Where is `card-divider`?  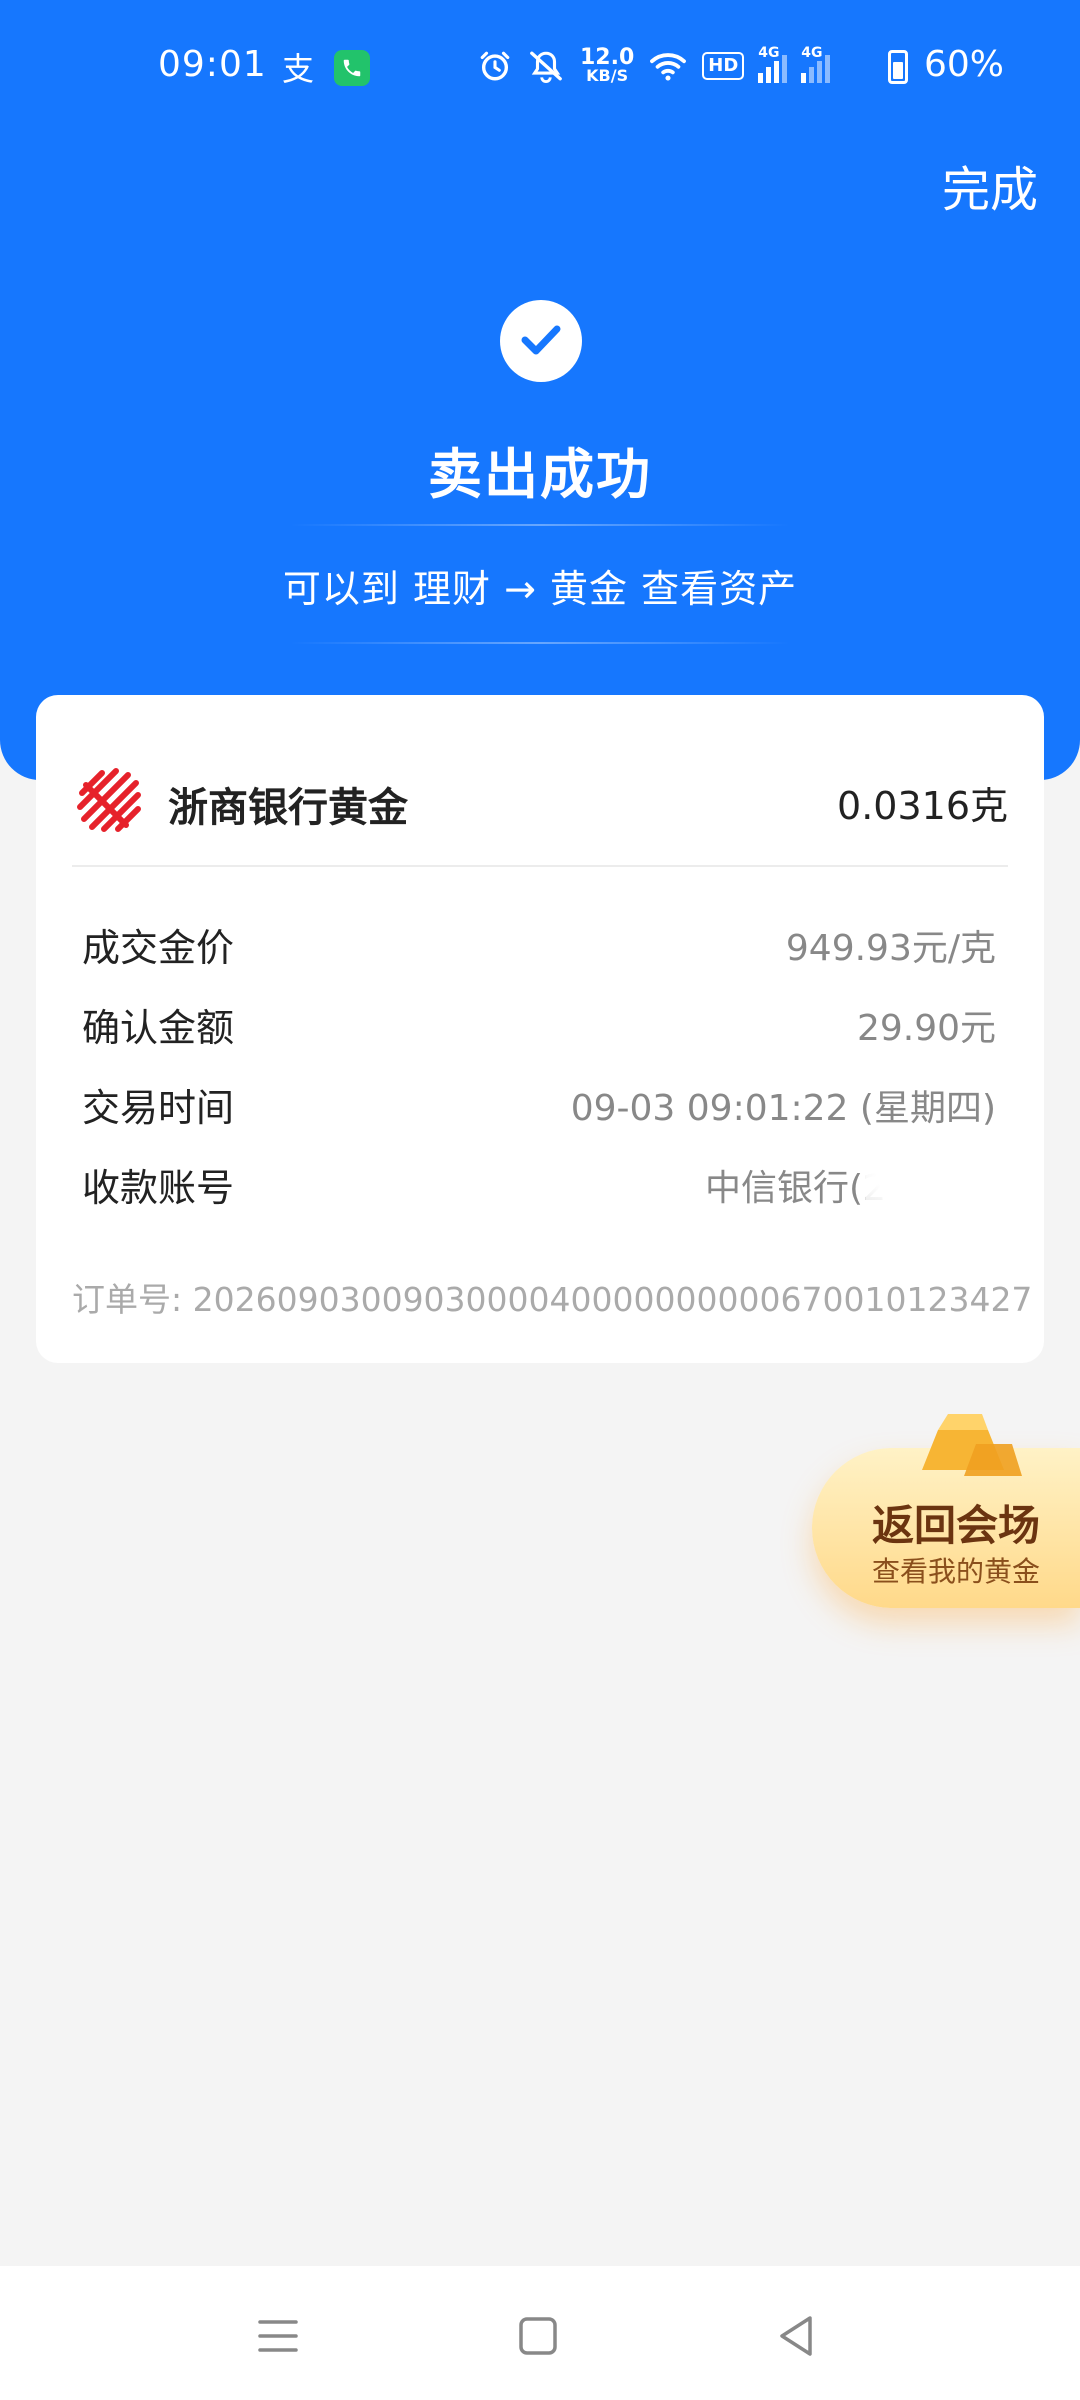
card-divider is located at coordinates (540, 866).